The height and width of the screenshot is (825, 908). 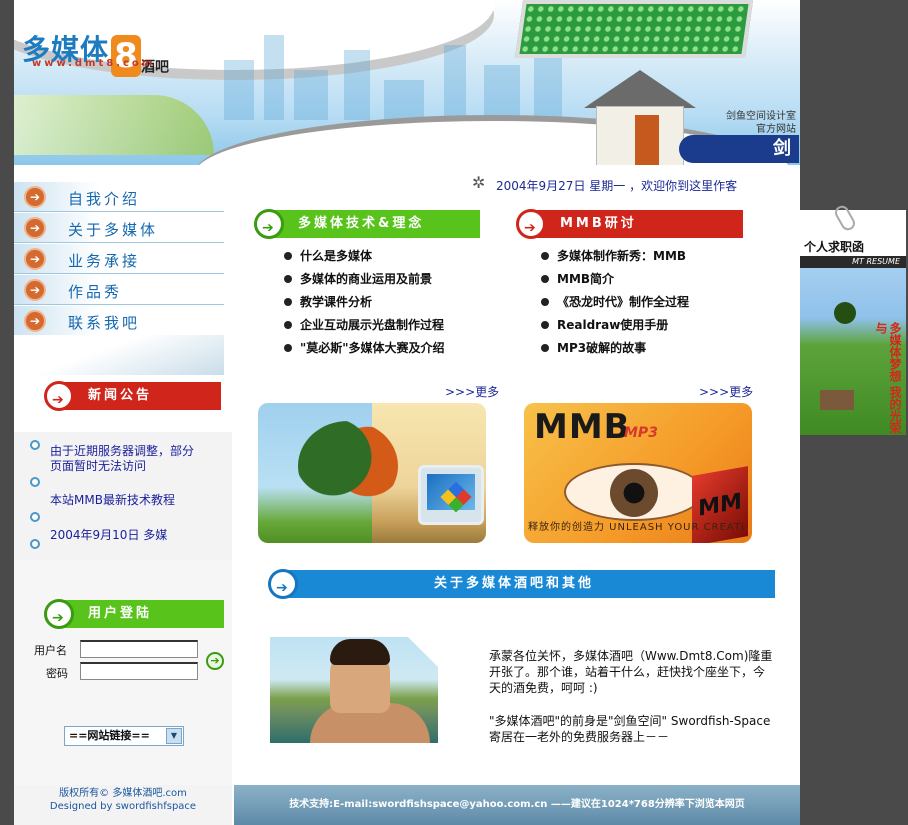 I want to click on mmb-banner-image: MMB MP3 MM 释放你的创造力 UNLEASH YOUR CREATI, so click(x=638, y=473).